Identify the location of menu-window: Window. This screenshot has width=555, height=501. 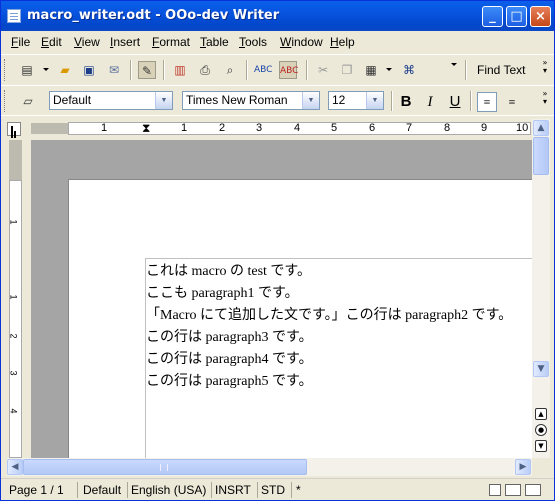
(301, 42).